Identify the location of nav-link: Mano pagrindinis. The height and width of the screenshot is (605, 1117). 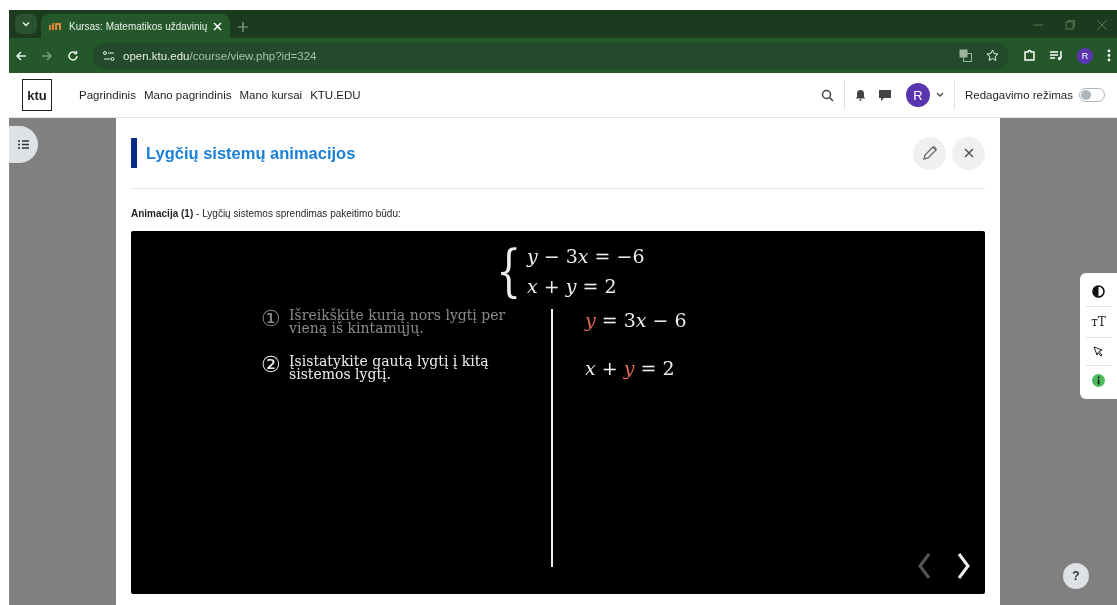
(187, 95).